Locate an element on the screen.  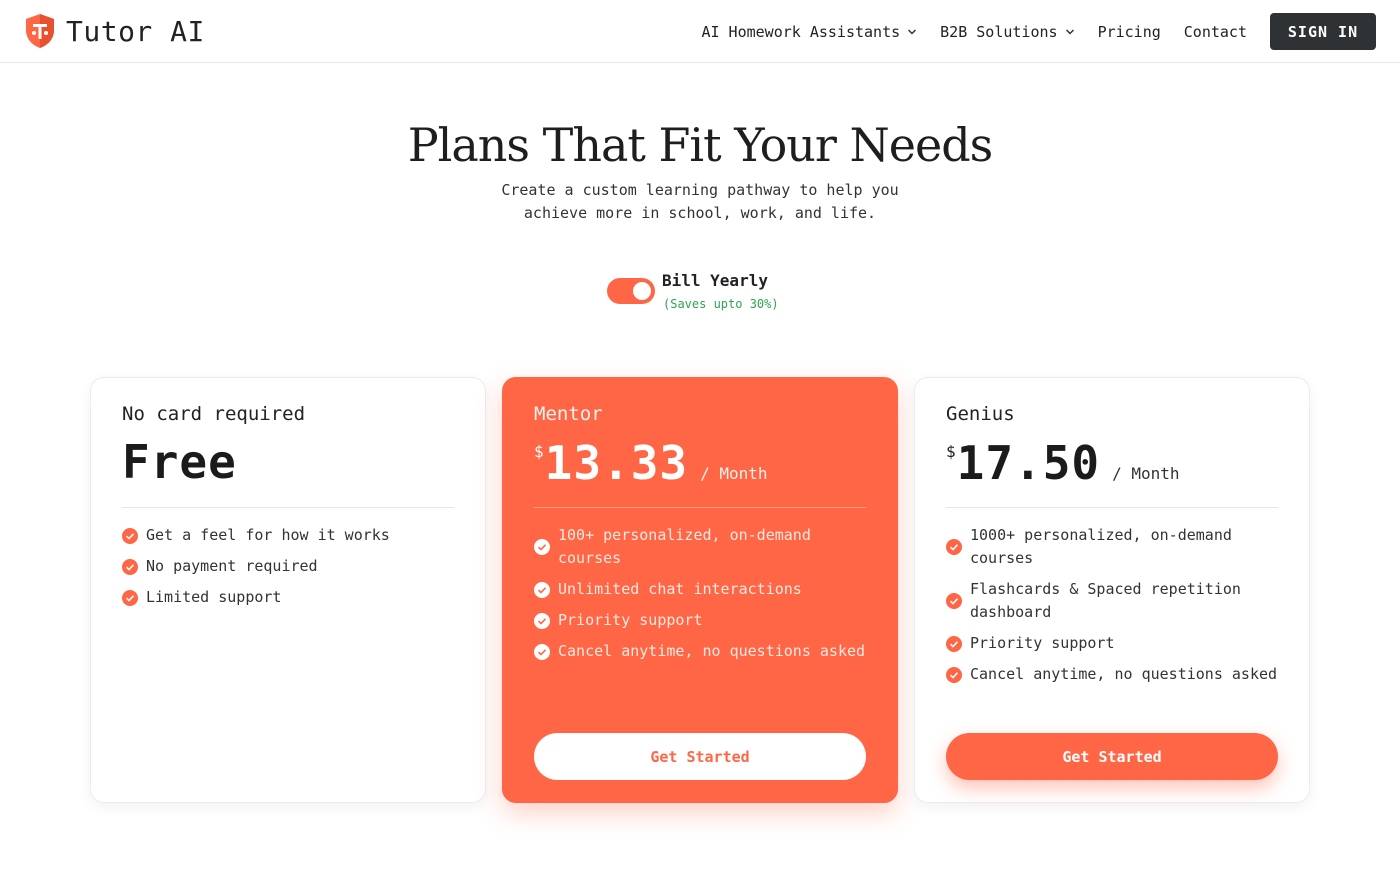
feature-item: Flashcards & Spaced repetition dashboard is located at coordinates (1115, 601).